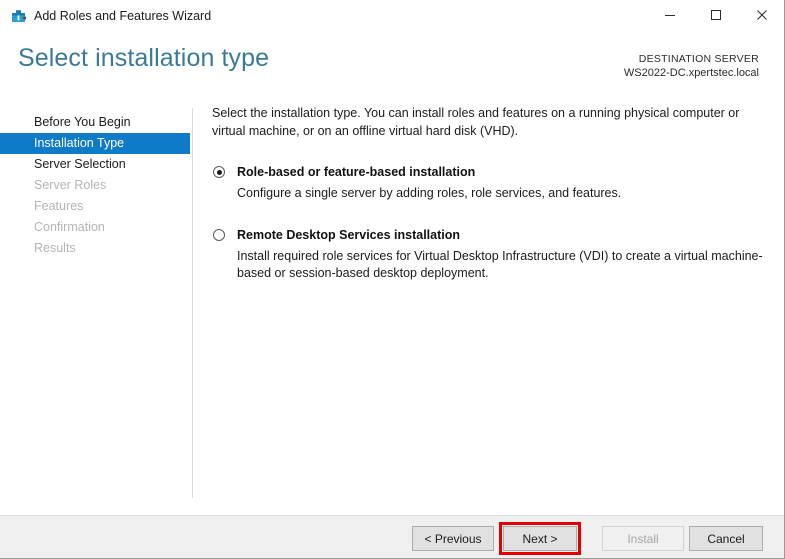  What do you see at coordinates (19, 16) in the screenshot?
I see `wizard-toolbox-icon` at bounding box center [19, 16].